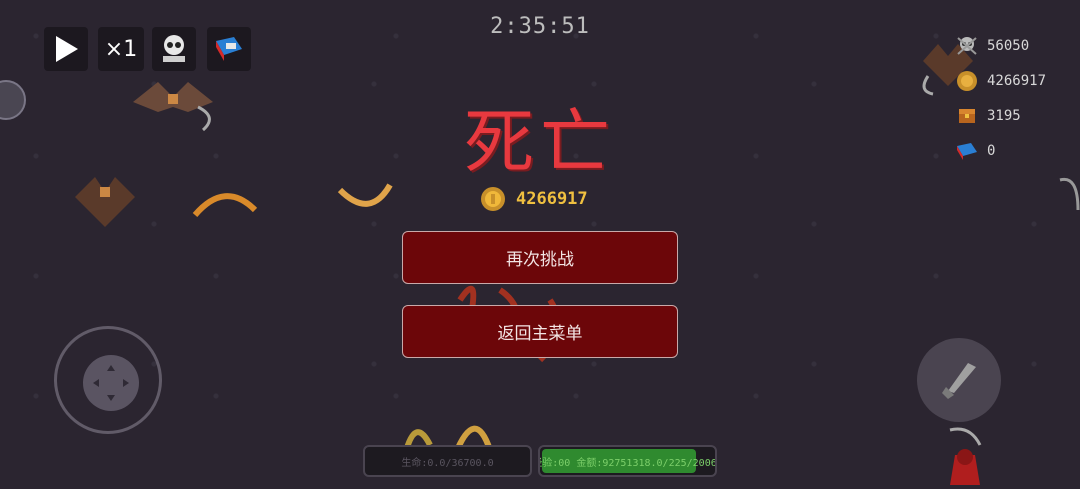  I want to click on treasure-chest-icon, so click(967, 116).